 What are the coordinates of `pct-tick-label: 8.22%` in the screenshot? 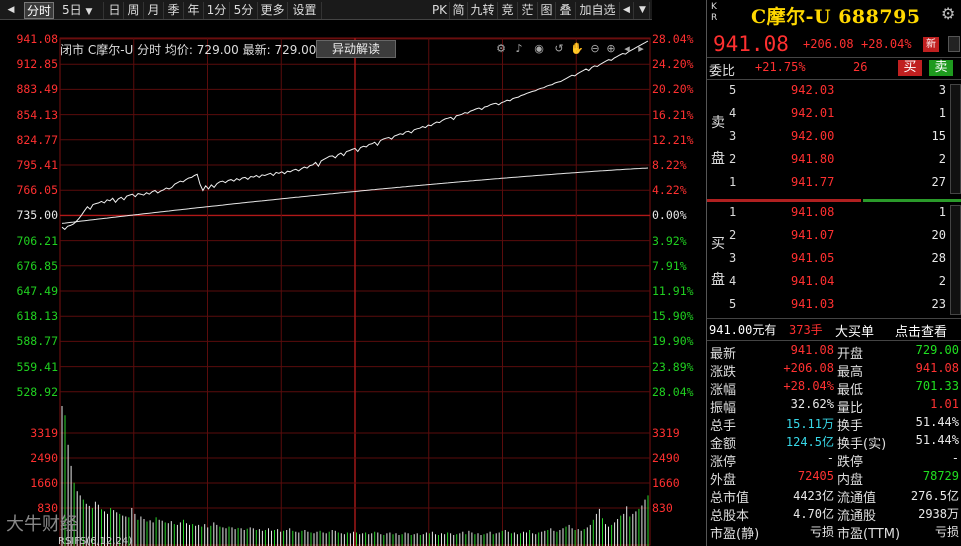 It's located at (669, 165).